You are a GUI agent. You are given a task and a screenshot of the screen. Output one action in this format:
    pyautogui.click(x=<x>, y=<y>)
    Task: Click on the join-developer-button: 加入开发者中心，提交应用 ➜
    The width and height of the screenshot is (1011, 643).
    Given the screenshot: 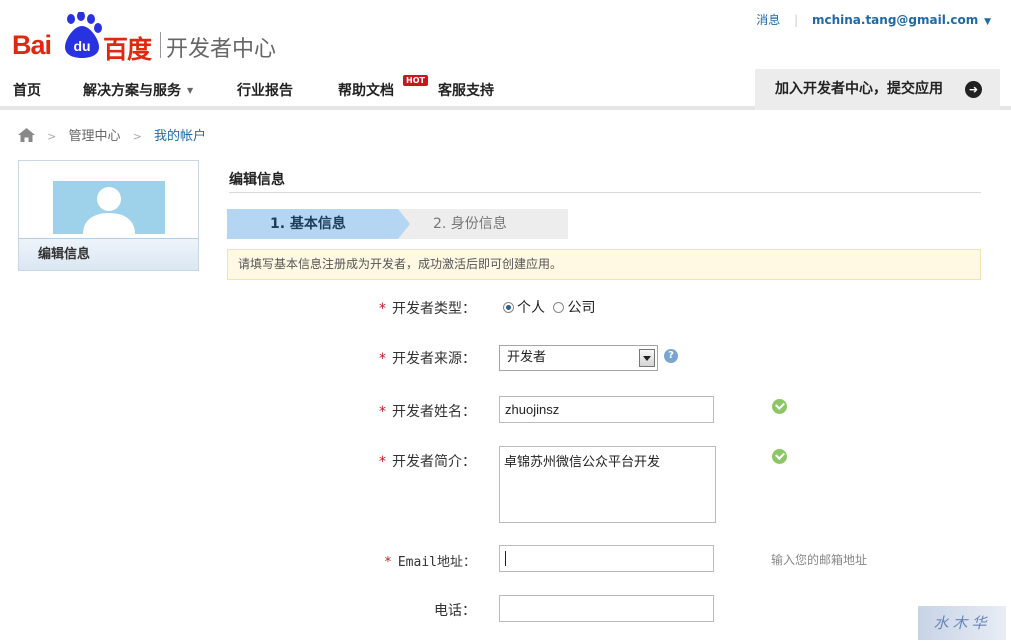 What is the action you would take?
    pyautogui.click(x=877, y=89)
    